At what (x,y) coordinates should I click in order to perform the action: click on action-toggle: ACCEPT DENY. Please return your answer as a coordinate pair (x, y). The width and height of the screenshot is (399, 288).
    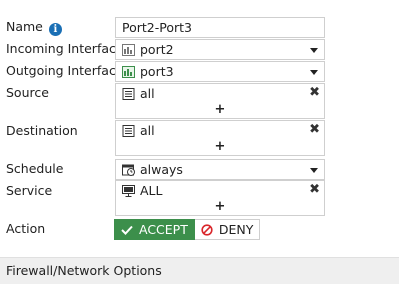
    Looking at the image, I should click on (187, 229).